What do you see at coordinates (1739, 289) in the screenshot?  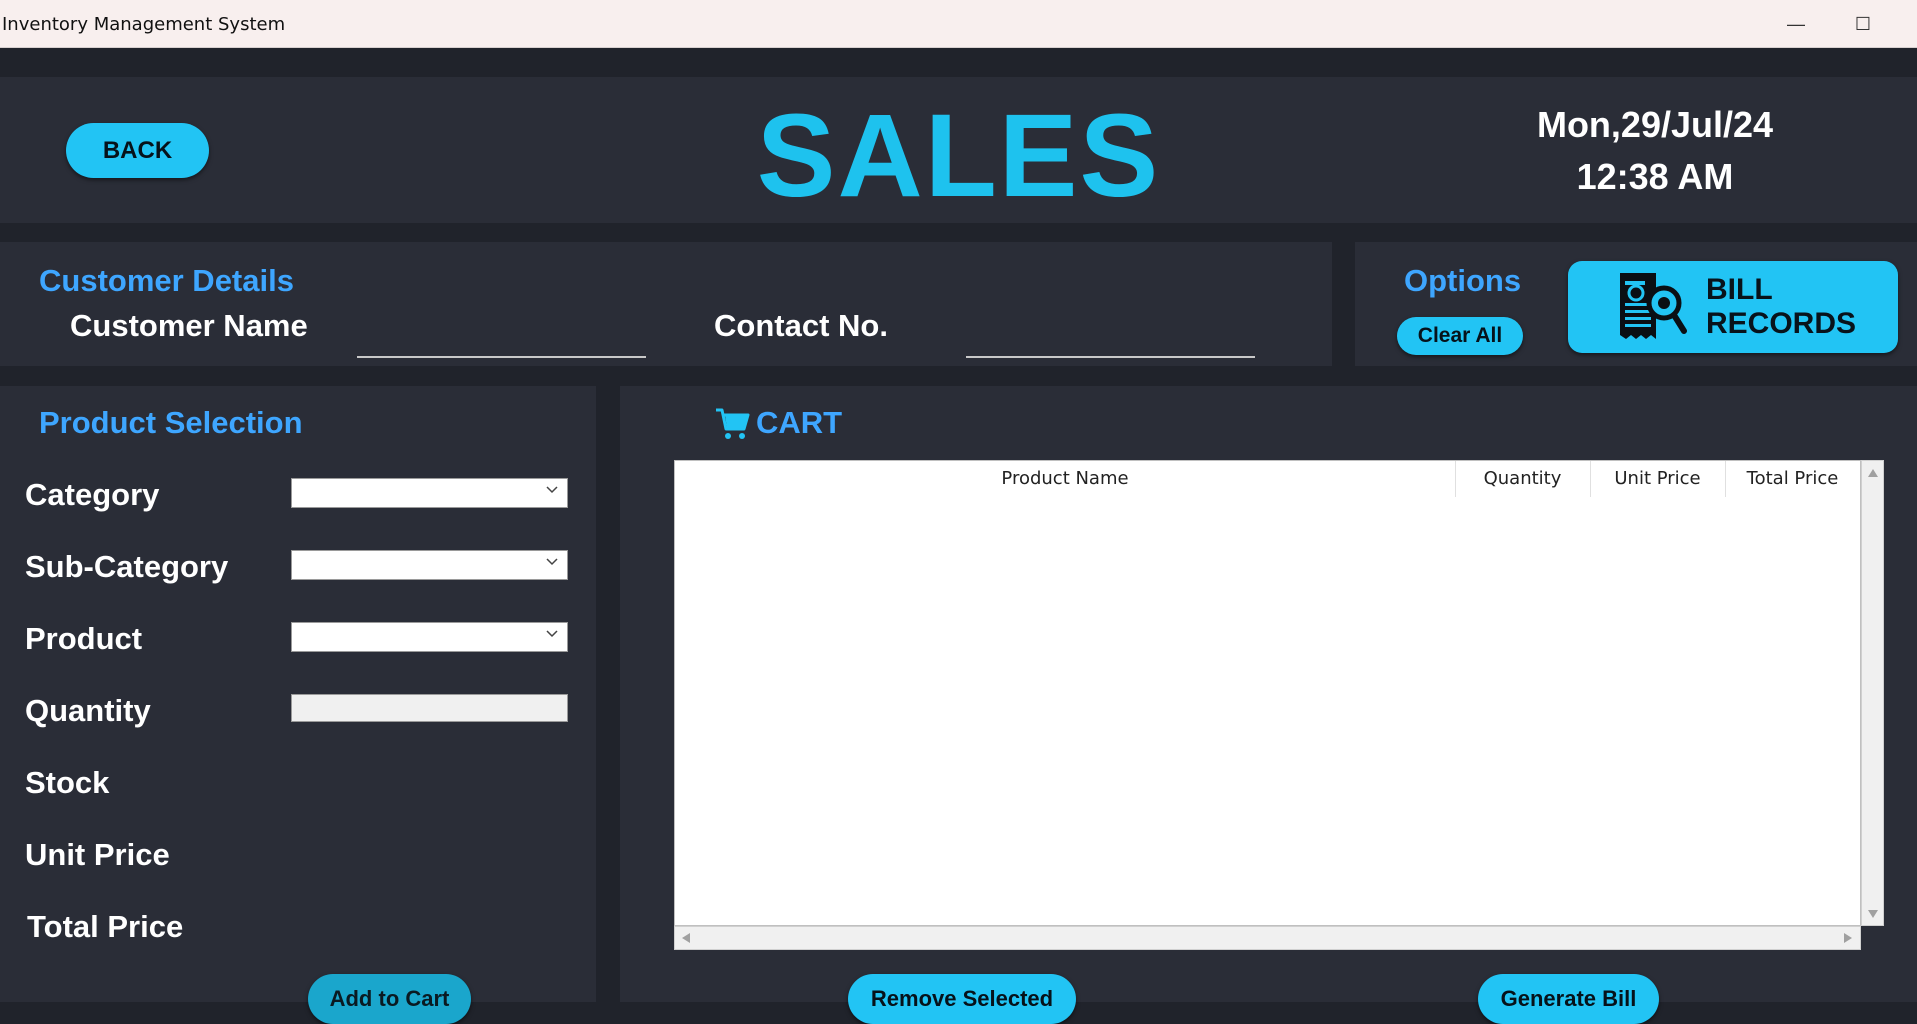 I see `bill-records-label-line1: BILL` at bounding box center [1739, 289].